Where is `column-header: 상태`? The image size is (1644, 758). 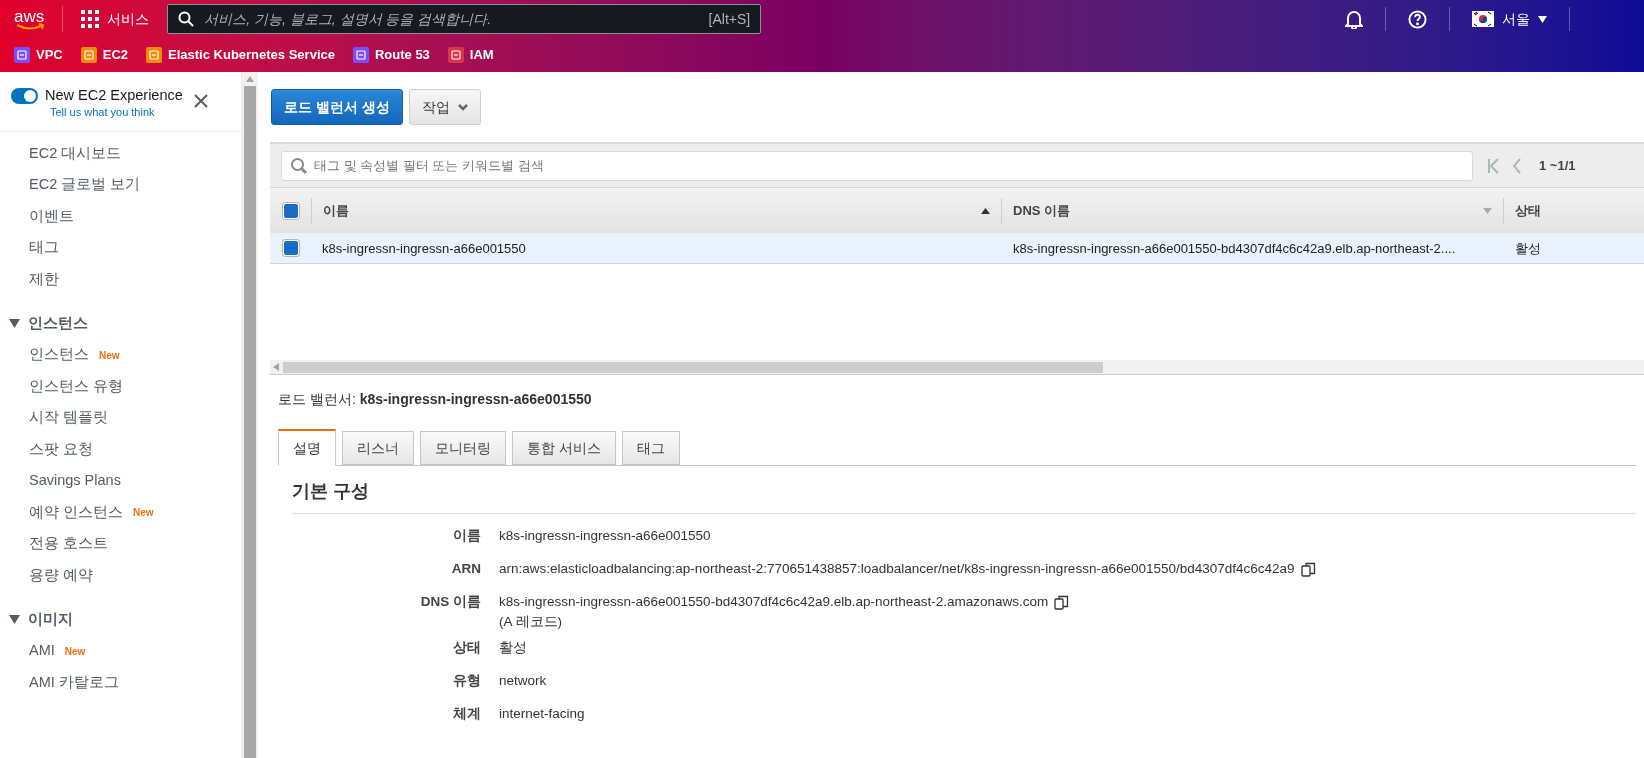
column-header: 상태 is located at coordinates (1528, 210).